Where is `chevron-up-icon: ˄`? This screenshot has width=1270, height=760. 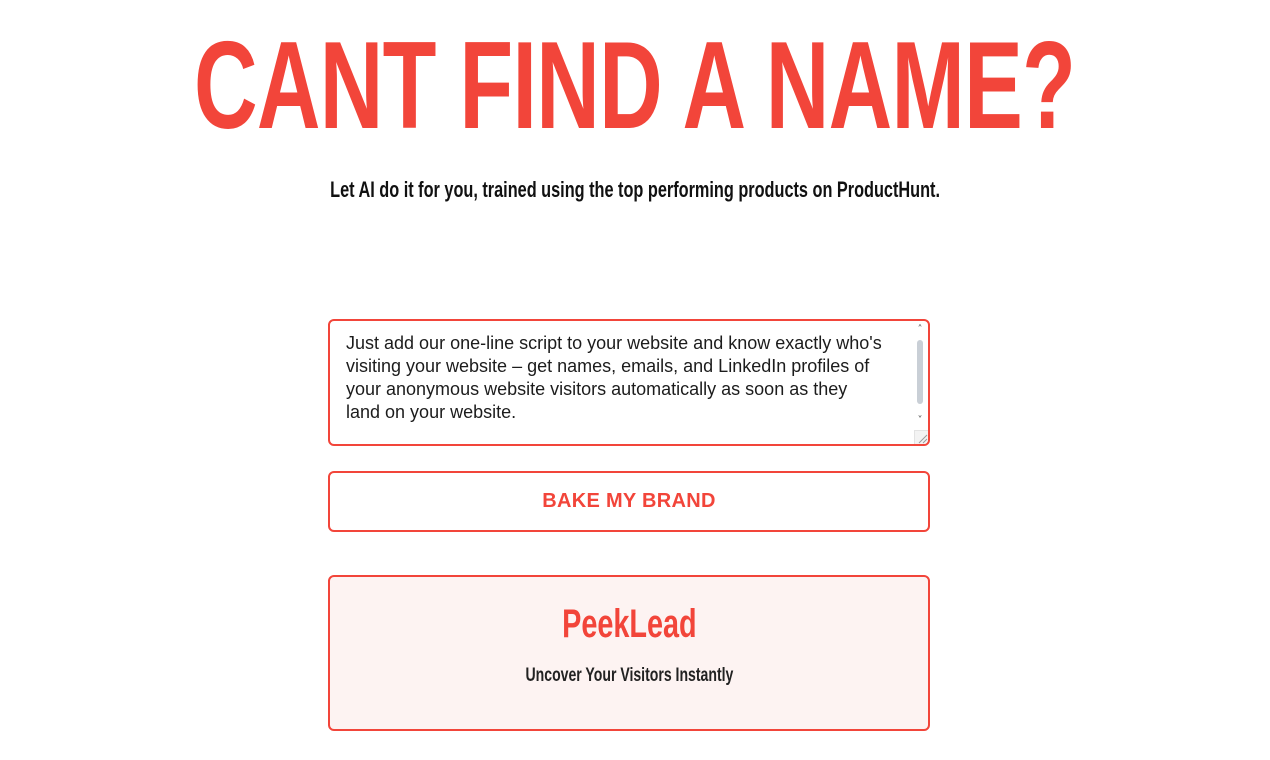 chevron-up-icon: ˄ is located at coordinates (920, 330).